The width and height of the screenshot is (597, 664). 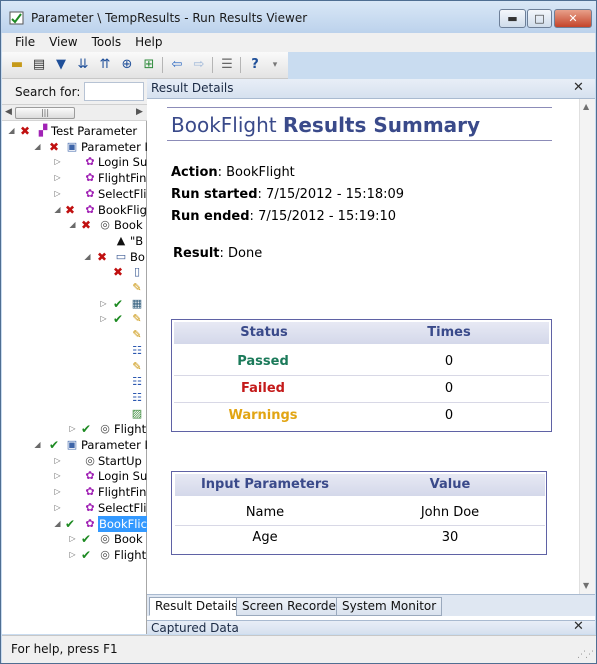 What do you see at coordinates (148, 42) in the screenshot?
I see `menu-help: Help` at bounding box center [148, 42].